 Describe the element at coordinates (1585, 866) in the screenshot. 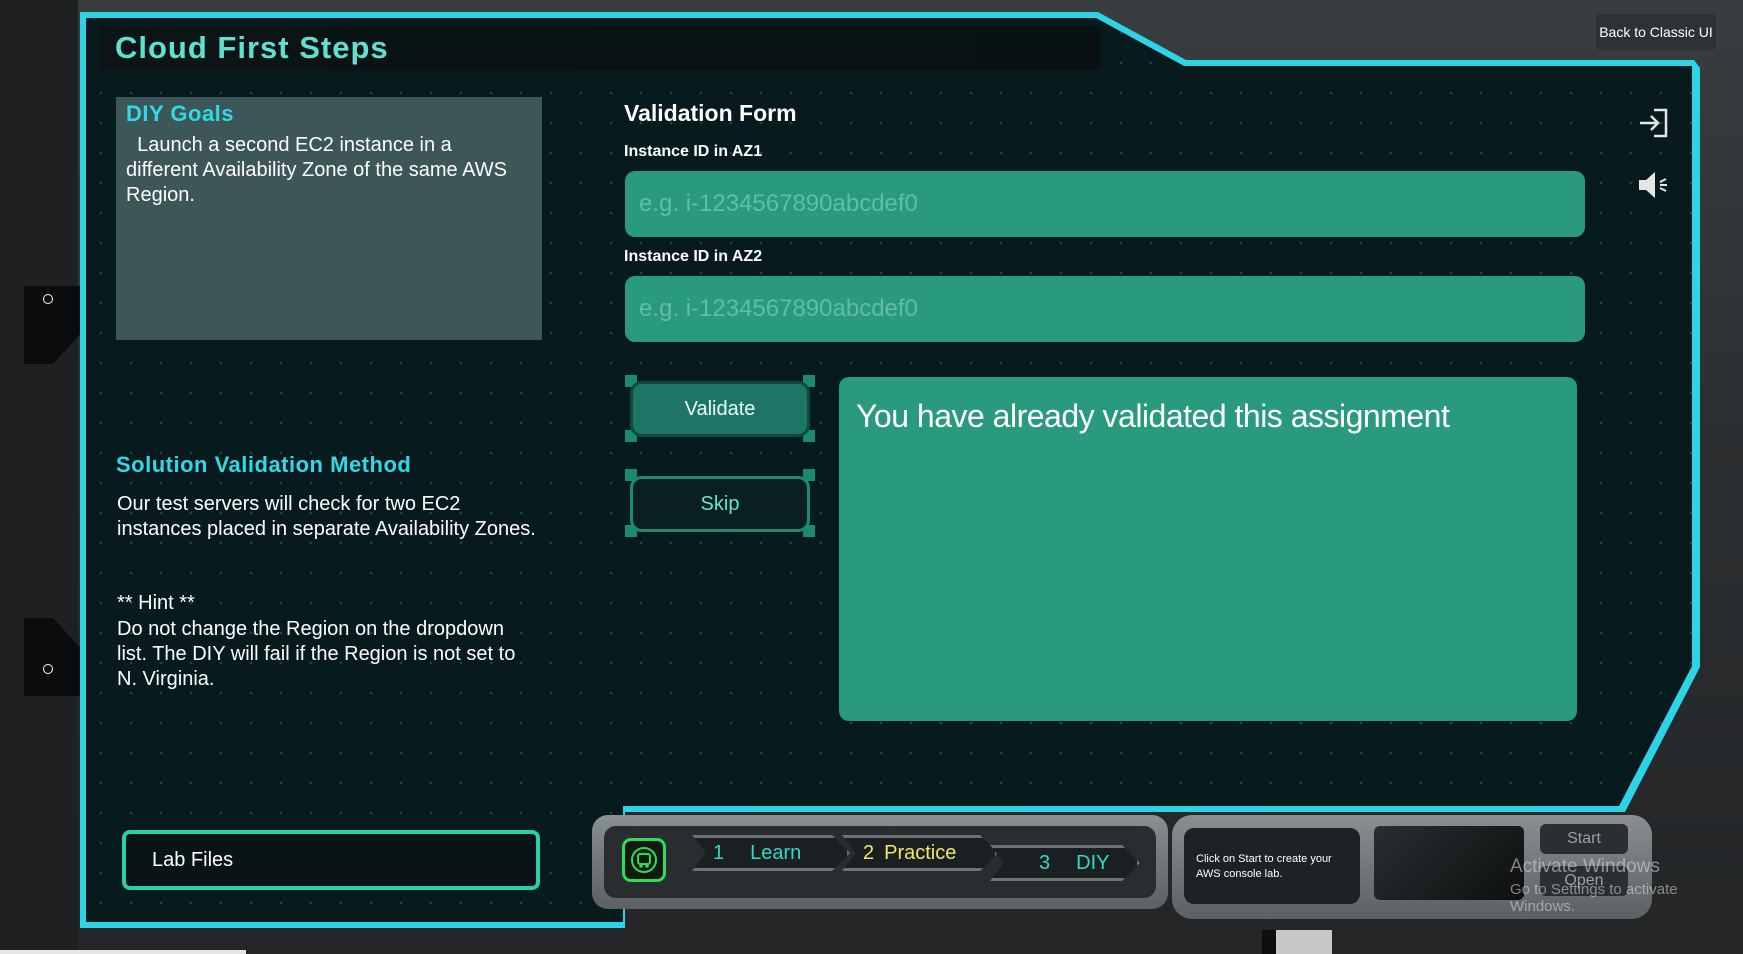

I see `windows-watermark-title: Activate Windows` at that location.